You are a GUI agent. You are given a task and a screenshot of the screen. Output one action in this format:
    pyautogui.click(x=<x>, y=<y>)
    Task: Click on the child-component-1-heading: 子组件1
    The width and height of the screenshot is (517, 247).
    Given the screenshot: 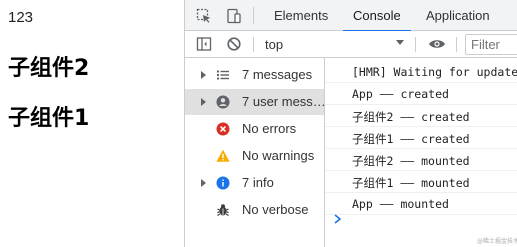 What is the action you would take?
    pyautogui.click(x=49, y=118)
    